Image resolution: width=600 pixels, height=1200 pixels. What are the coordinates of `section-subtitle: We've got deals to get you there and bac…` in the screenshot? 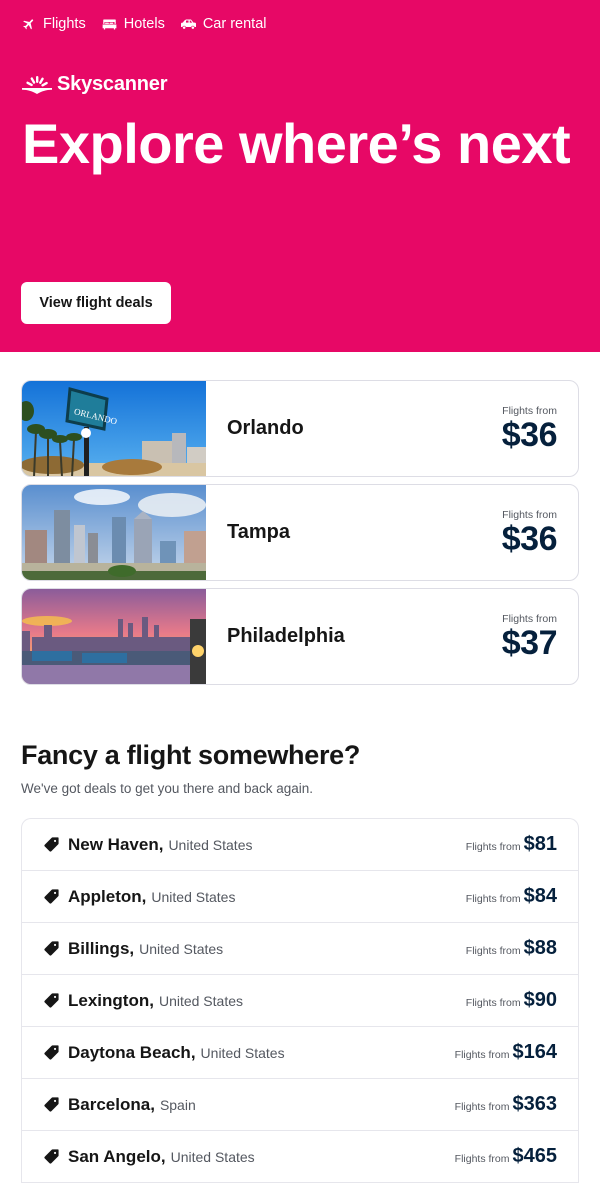 It's located at (167, 788).